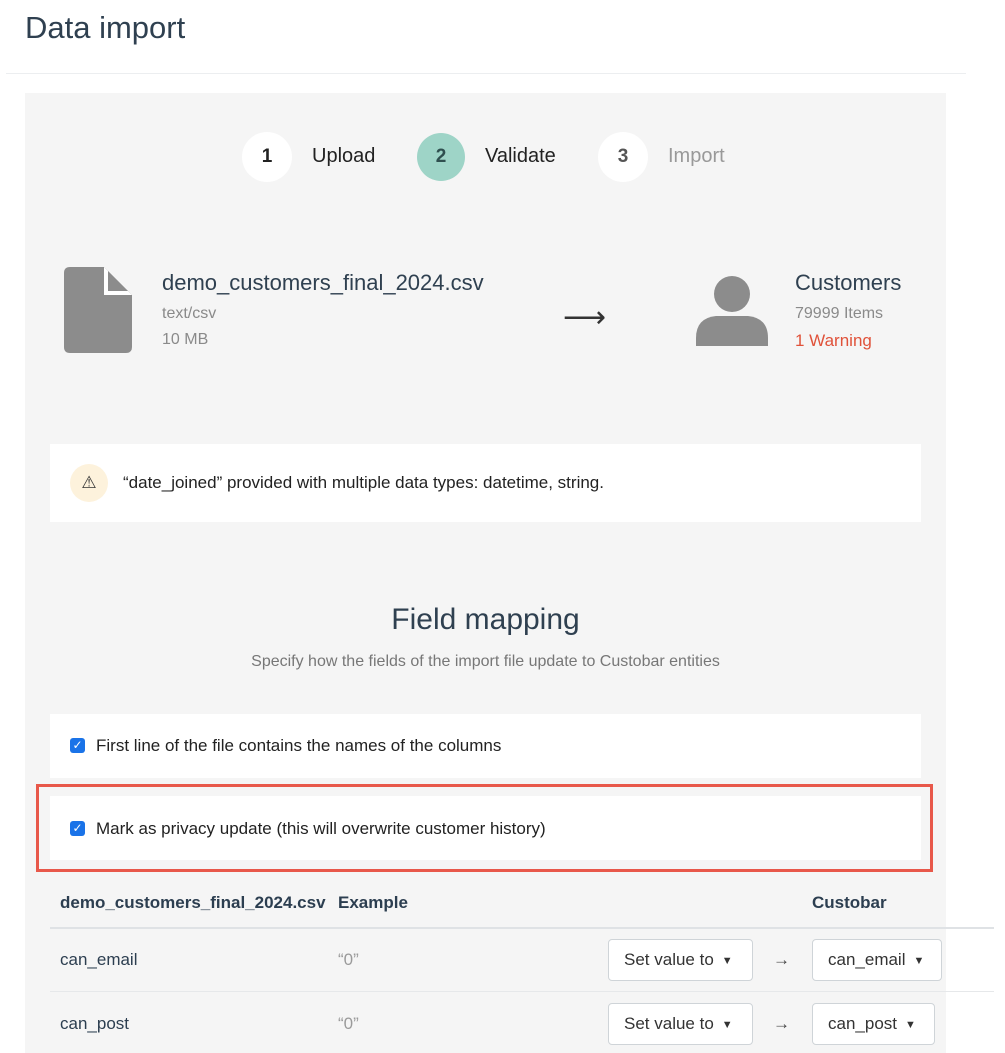 The image size is (1005, 1053). Describe the element at coordinates (848, 282) in the screenshot. I see `target-entity-name: Customers` at that location.